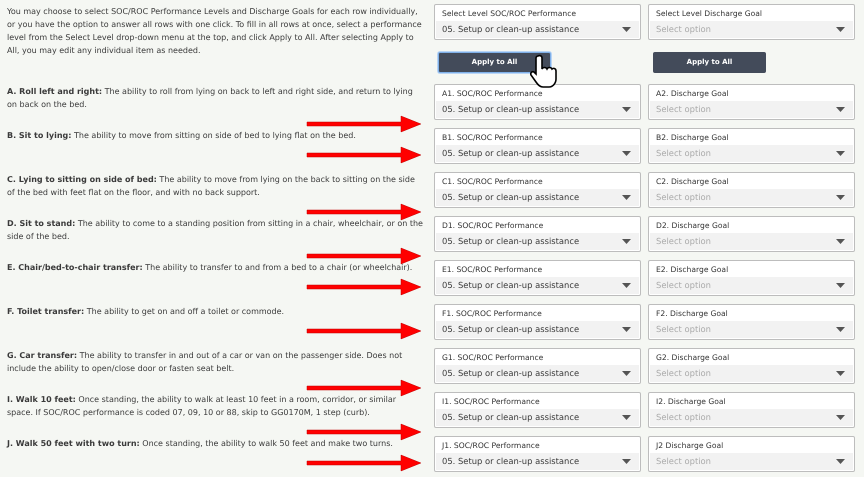  Describe the element at coordinates (200, 444) in the screenshot. I see `item-description: J. Walk 50 feet with two turn: Once standing, the ability to walk 50 feet and make two turns.` at that location.